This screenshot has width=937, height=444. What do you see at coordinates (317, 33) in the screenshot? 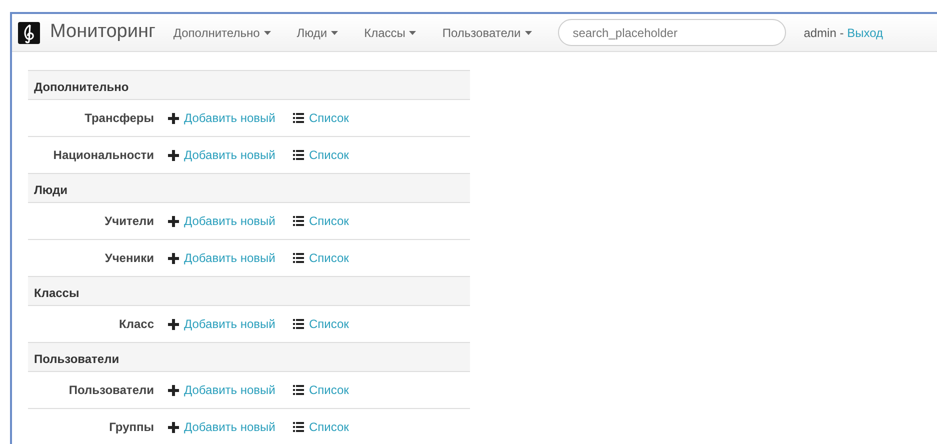
I see `nav-menu: Люди` at bounding box center [317, 33].